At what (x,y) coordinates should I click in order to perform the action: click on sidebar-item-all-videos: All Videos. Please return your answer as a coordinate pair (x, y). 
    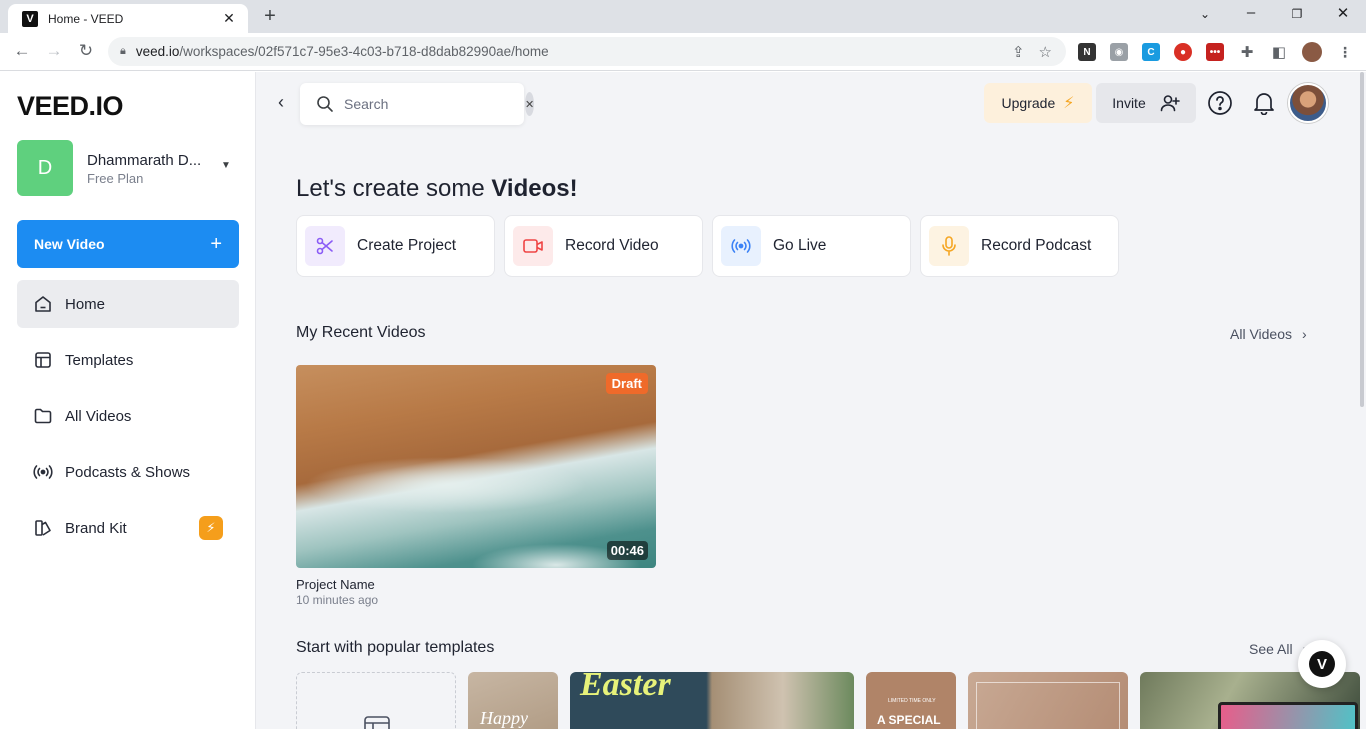
    Looking at the image, I should click on (128, 416).